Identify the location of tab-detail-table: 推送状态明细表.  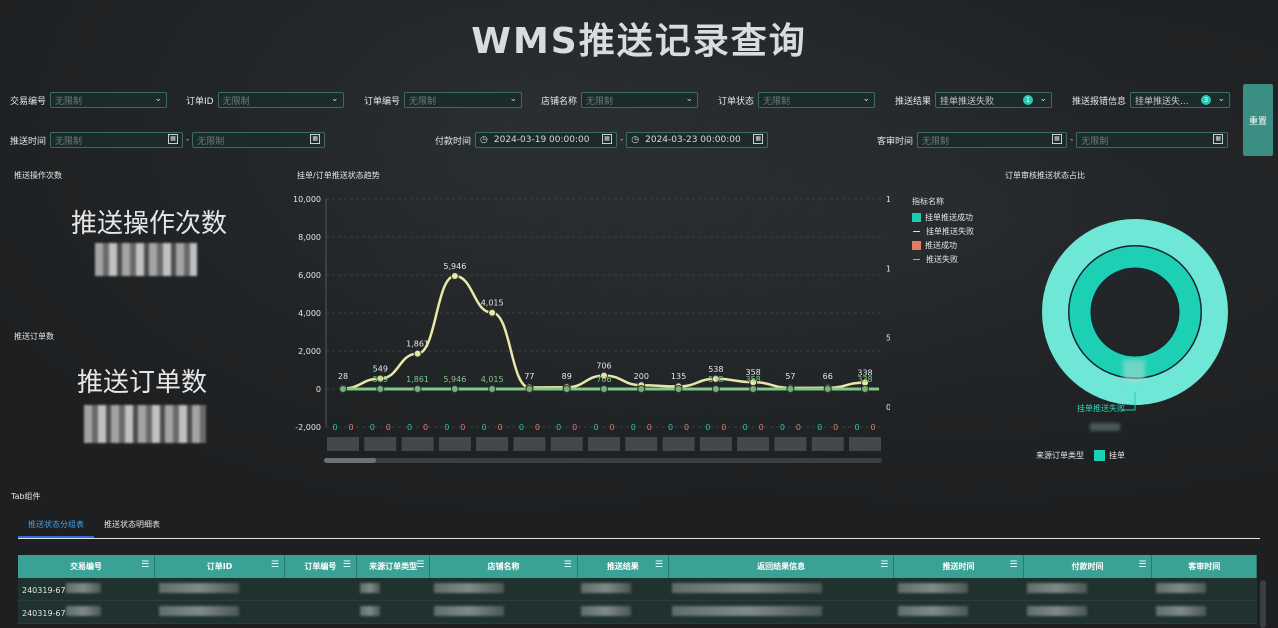
(132, 527).